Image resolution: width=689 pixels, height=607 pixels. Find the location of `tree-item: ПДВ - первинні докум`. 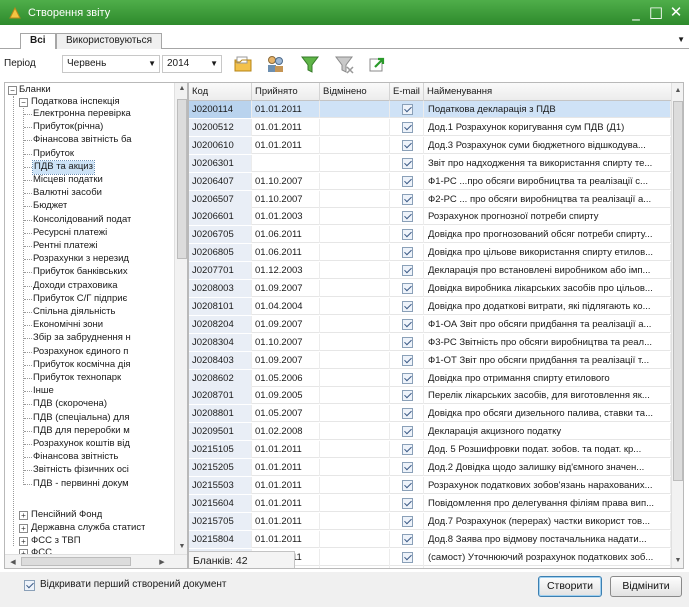

tree-item: ПДВ - первинні докум is located at coordinates (81, 484).